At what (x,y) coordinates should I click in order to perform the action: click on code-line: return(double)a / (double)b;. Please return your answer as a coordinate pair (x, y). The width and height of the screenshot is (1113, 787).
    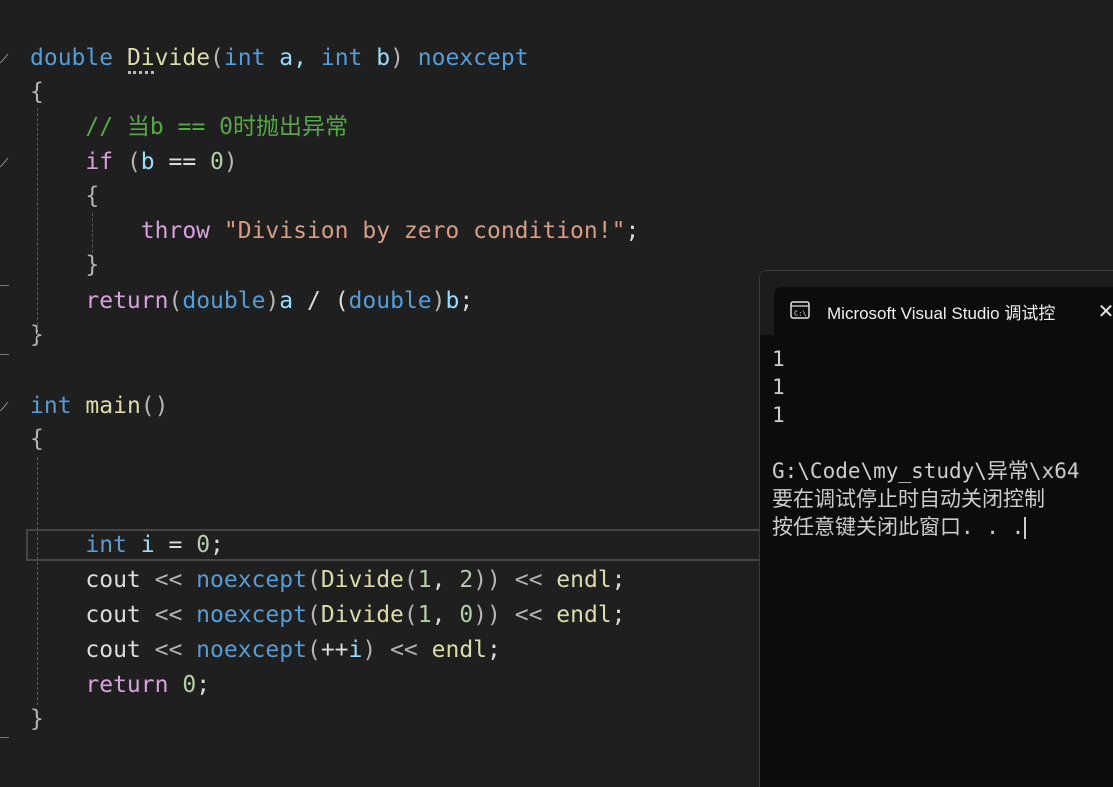
    Looking at the image, I should click on (251, 301).